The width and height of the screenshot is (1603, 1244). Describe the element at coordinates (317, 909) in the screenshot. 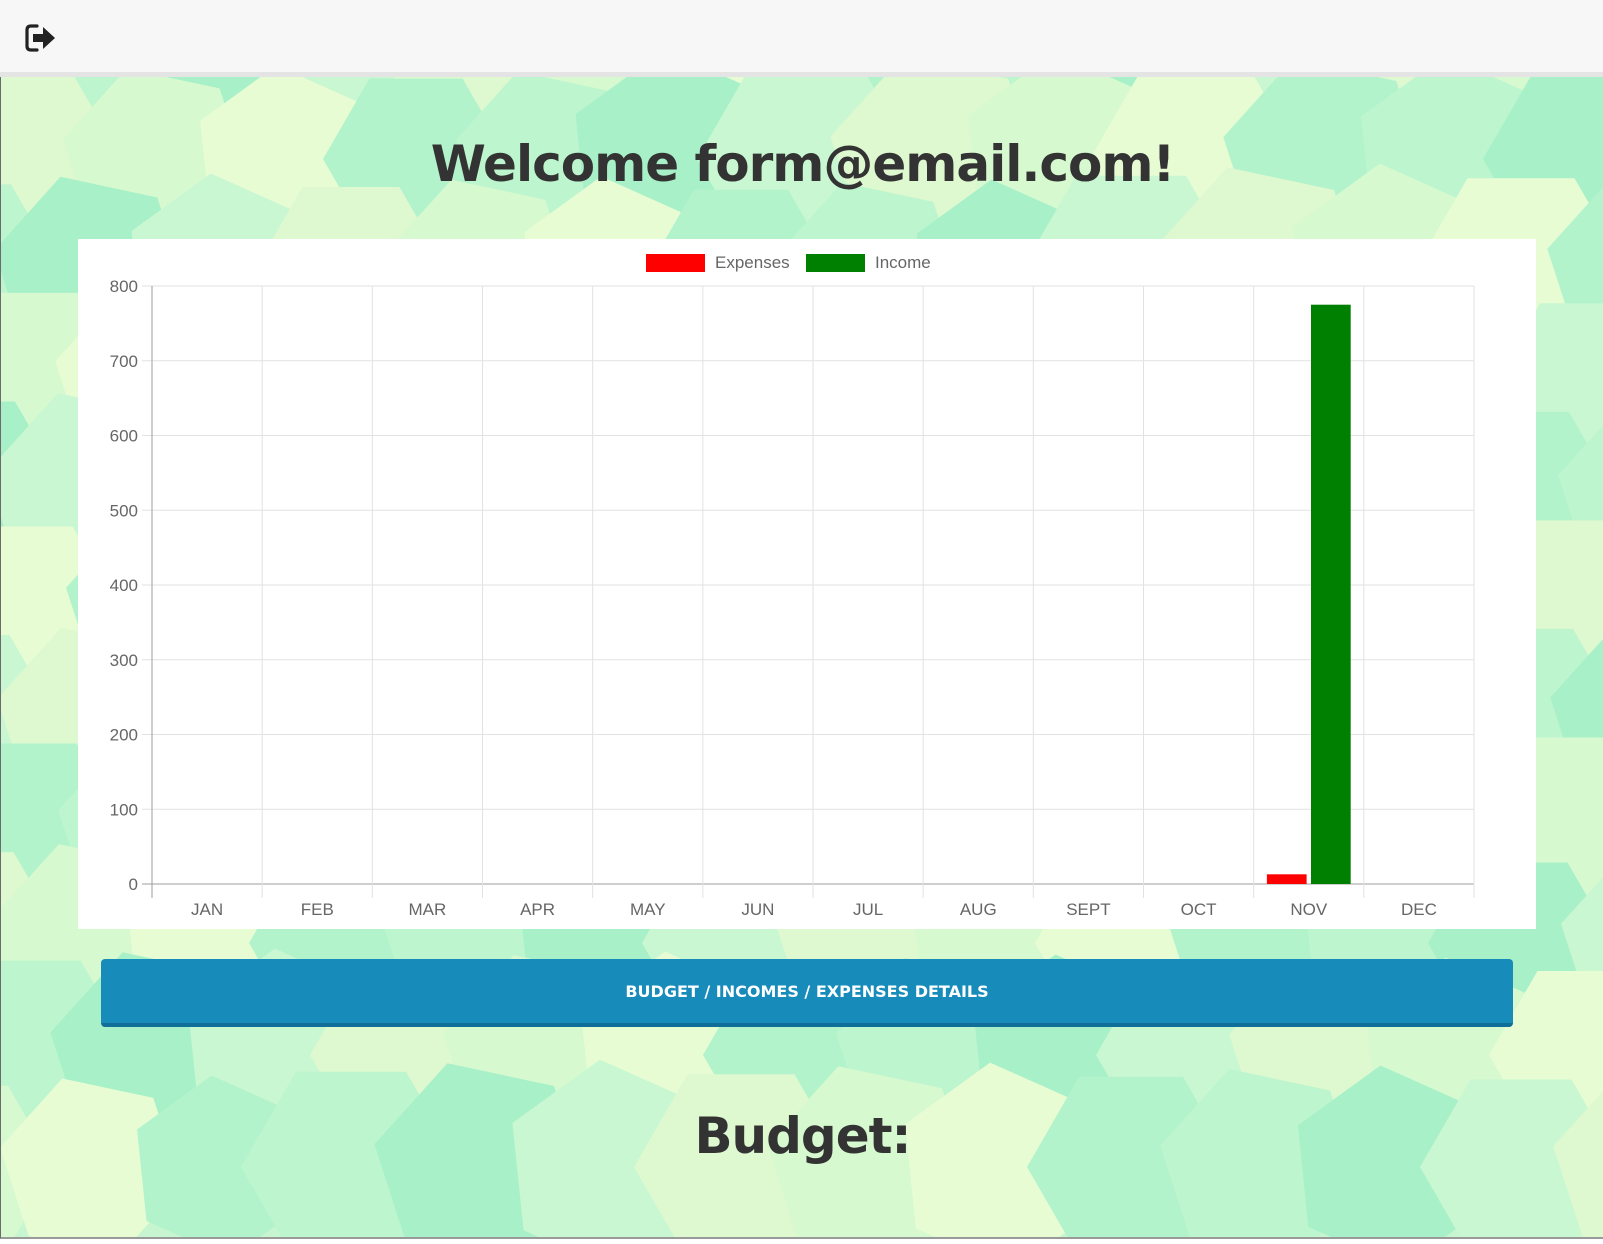

I see `x-tick-label: FEB` at that location.